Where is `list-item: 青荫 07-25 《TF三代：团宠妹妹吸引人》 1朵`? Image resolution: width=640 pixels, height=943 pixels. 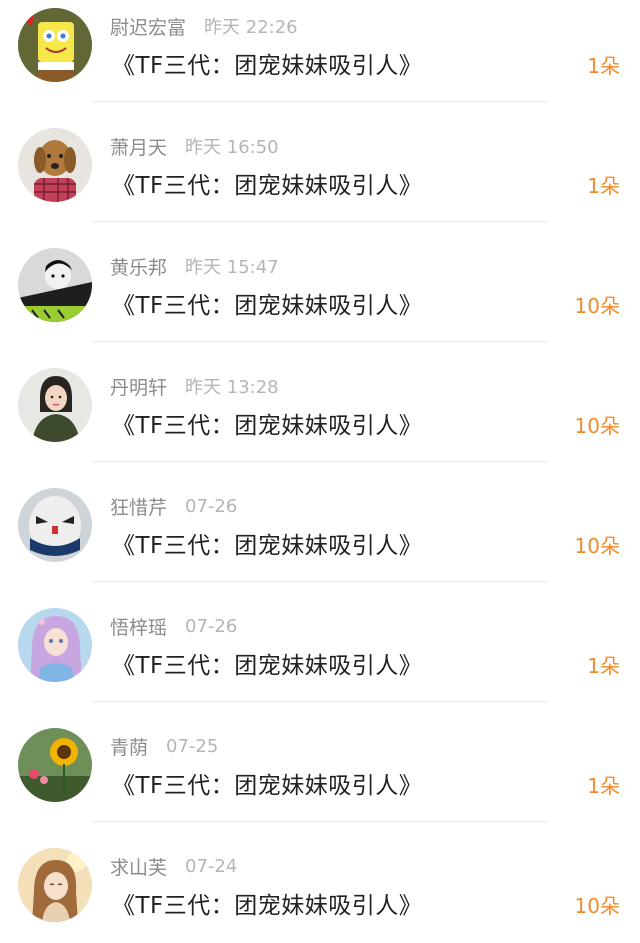
list-item: 青荫 07-25 《TF三代：团宠妹妹吸引人》 1朵 is located at coordinates (320, 780).